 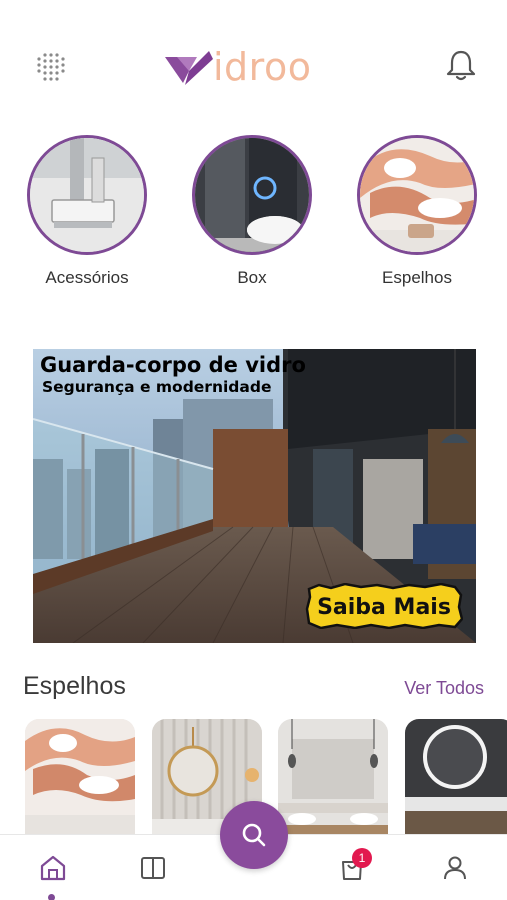 I want to click on search-button, so click(x=254, y=835).